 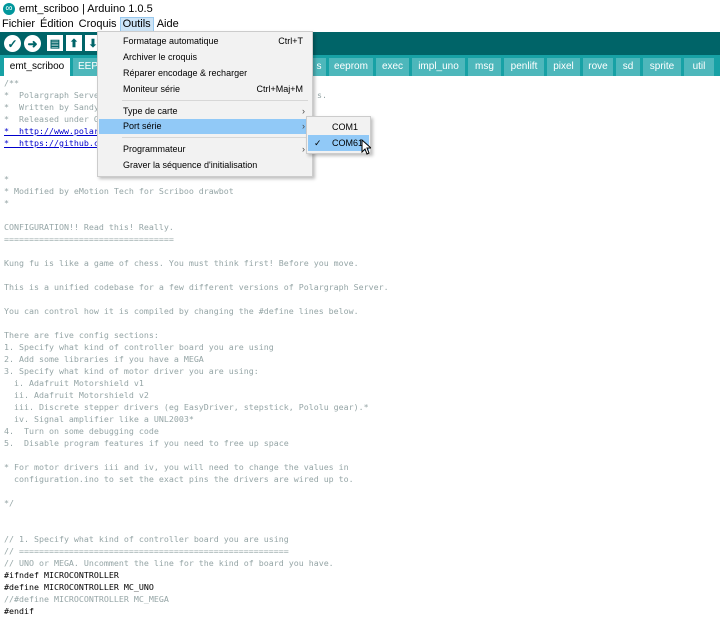 I want to click on code-line: * Released under G, so click(x=51, y=119).